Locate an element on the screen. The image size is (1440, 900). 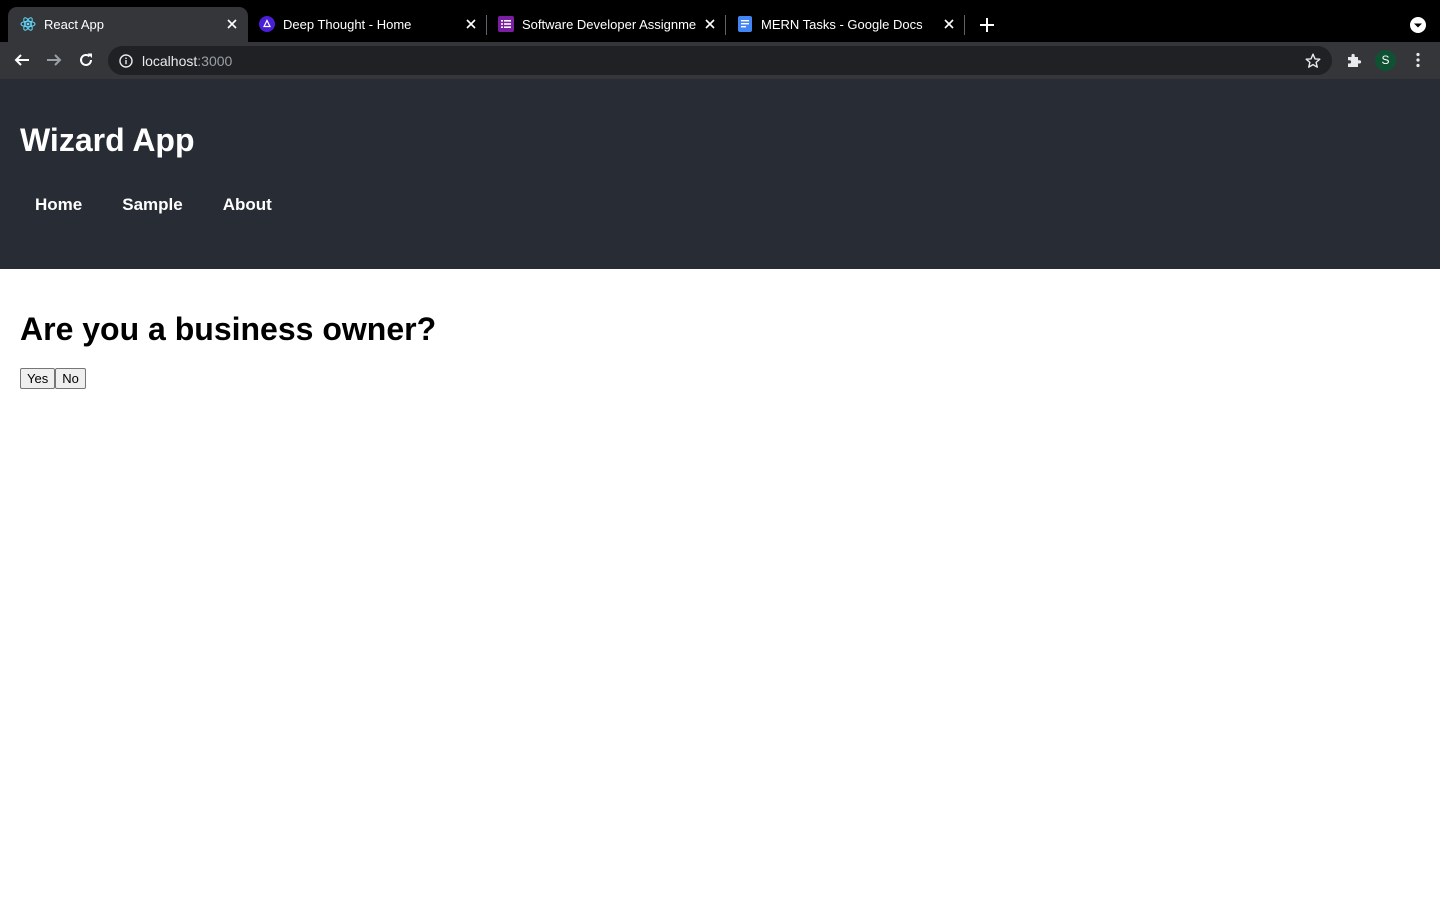
deep-thought-icon is located at coordinates (267, 24).